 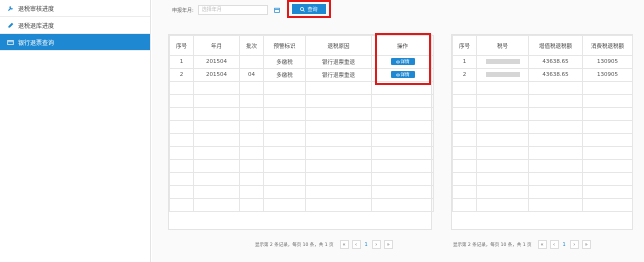 I want to click on right-pager: 显示第 2 条记录，每页 10 条，共 1 页 « ‹ 1 › », so click(x=523, y=244).